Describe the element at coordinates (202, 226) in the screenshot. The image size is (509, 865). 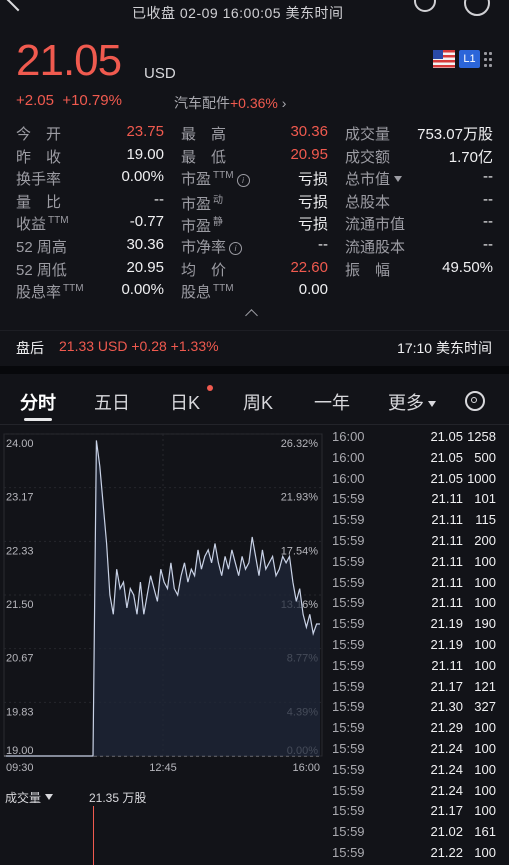
I see `stat-label: 市盈静` at that location.